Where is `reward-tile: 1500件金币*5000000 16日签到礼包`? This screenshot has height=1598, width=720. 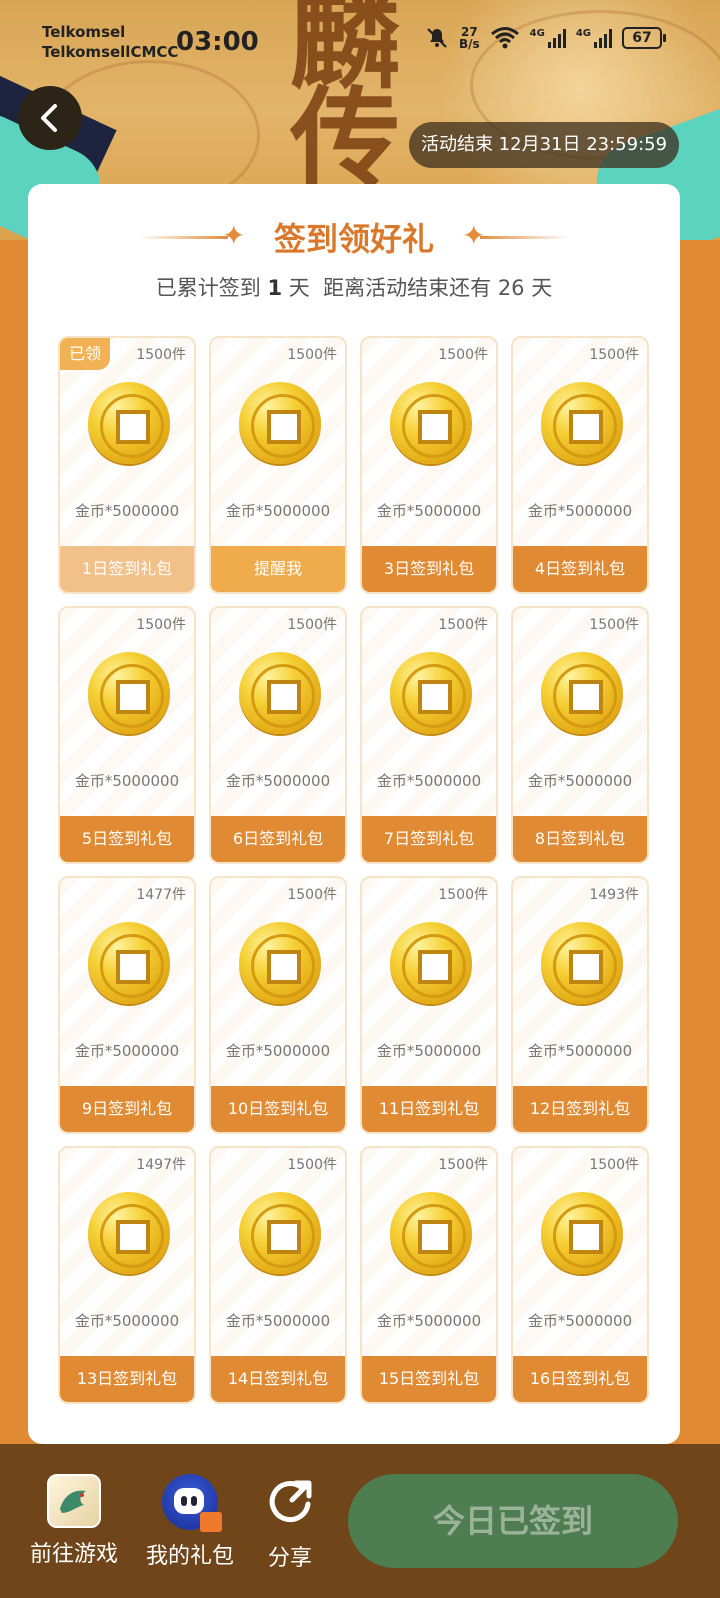
reward-tile: 1500件金币*5000000 16日签到礼包 is located at coordinates (580, 1275).